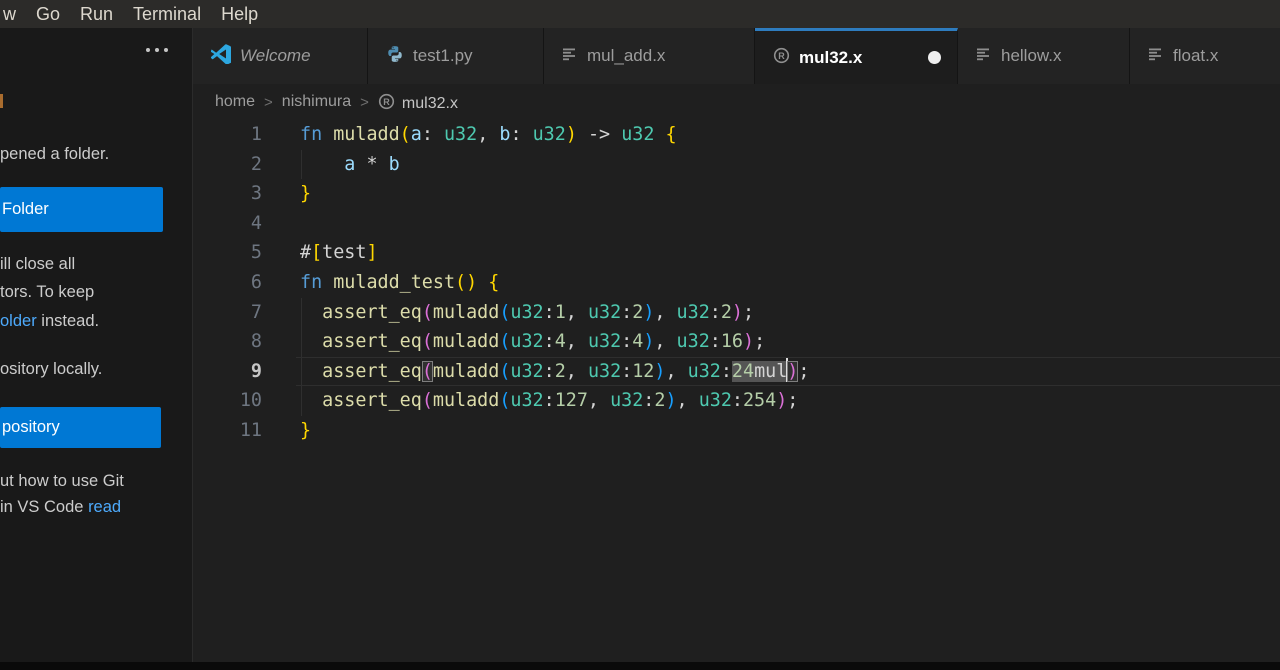  I want to click on code-token: (), so click(466, 282).